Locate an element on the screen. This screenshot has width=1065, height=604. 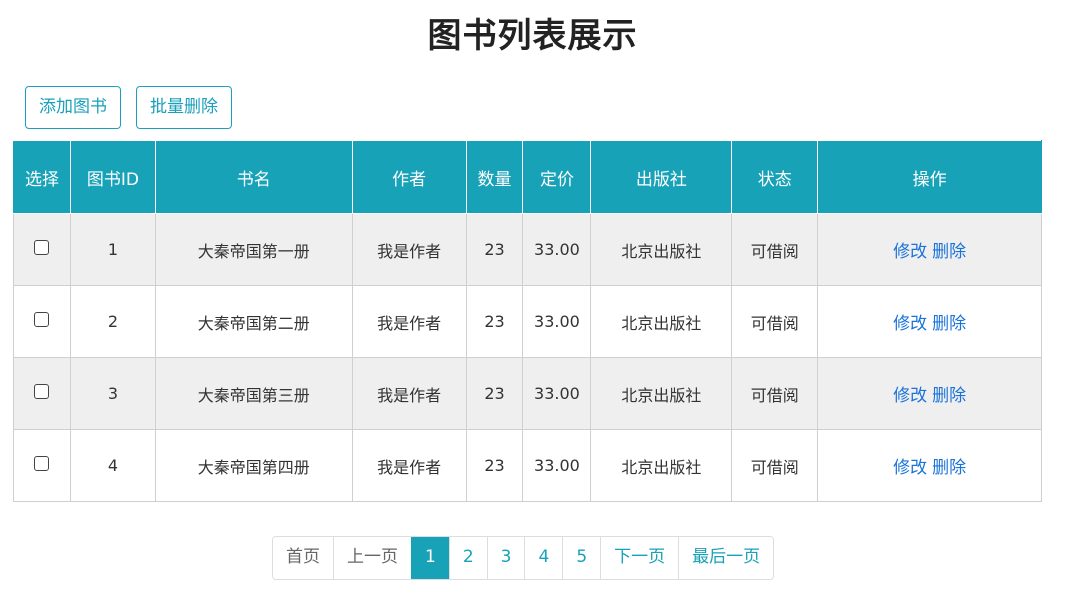
book-id-cell: 1 is located at coordinates (112, 249).